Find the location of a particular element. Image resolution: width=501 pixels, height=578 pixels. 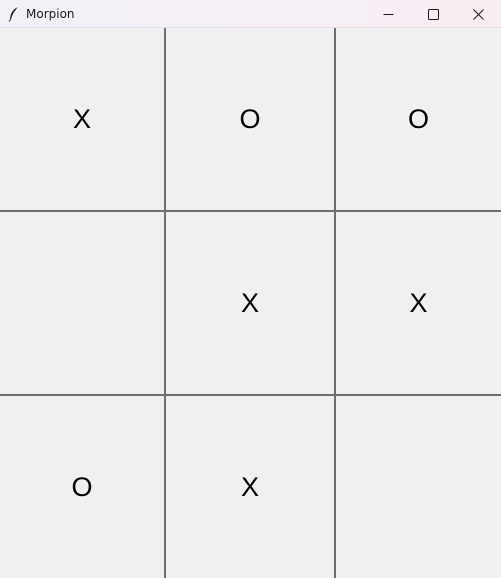

maximize-button is located at coordinates (433, 14).